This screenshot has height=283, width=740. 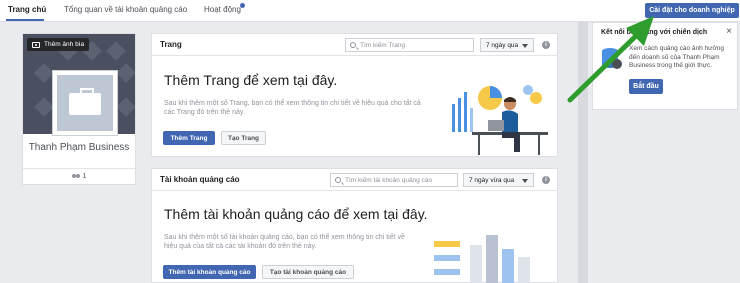 What do you see at coordinates (64, 44) in the screenshot?
I see `add-cover-photo-label: Thêm ảnh bìa` at bounding box center [64, 44].